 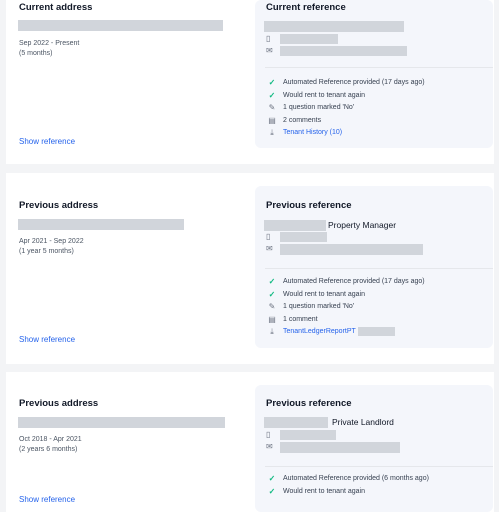 What do you see at coordinates (312, 132) in the screenshot?
I see `tenant-history-link: Tenant History (10)` at bounding box center [312, 132].